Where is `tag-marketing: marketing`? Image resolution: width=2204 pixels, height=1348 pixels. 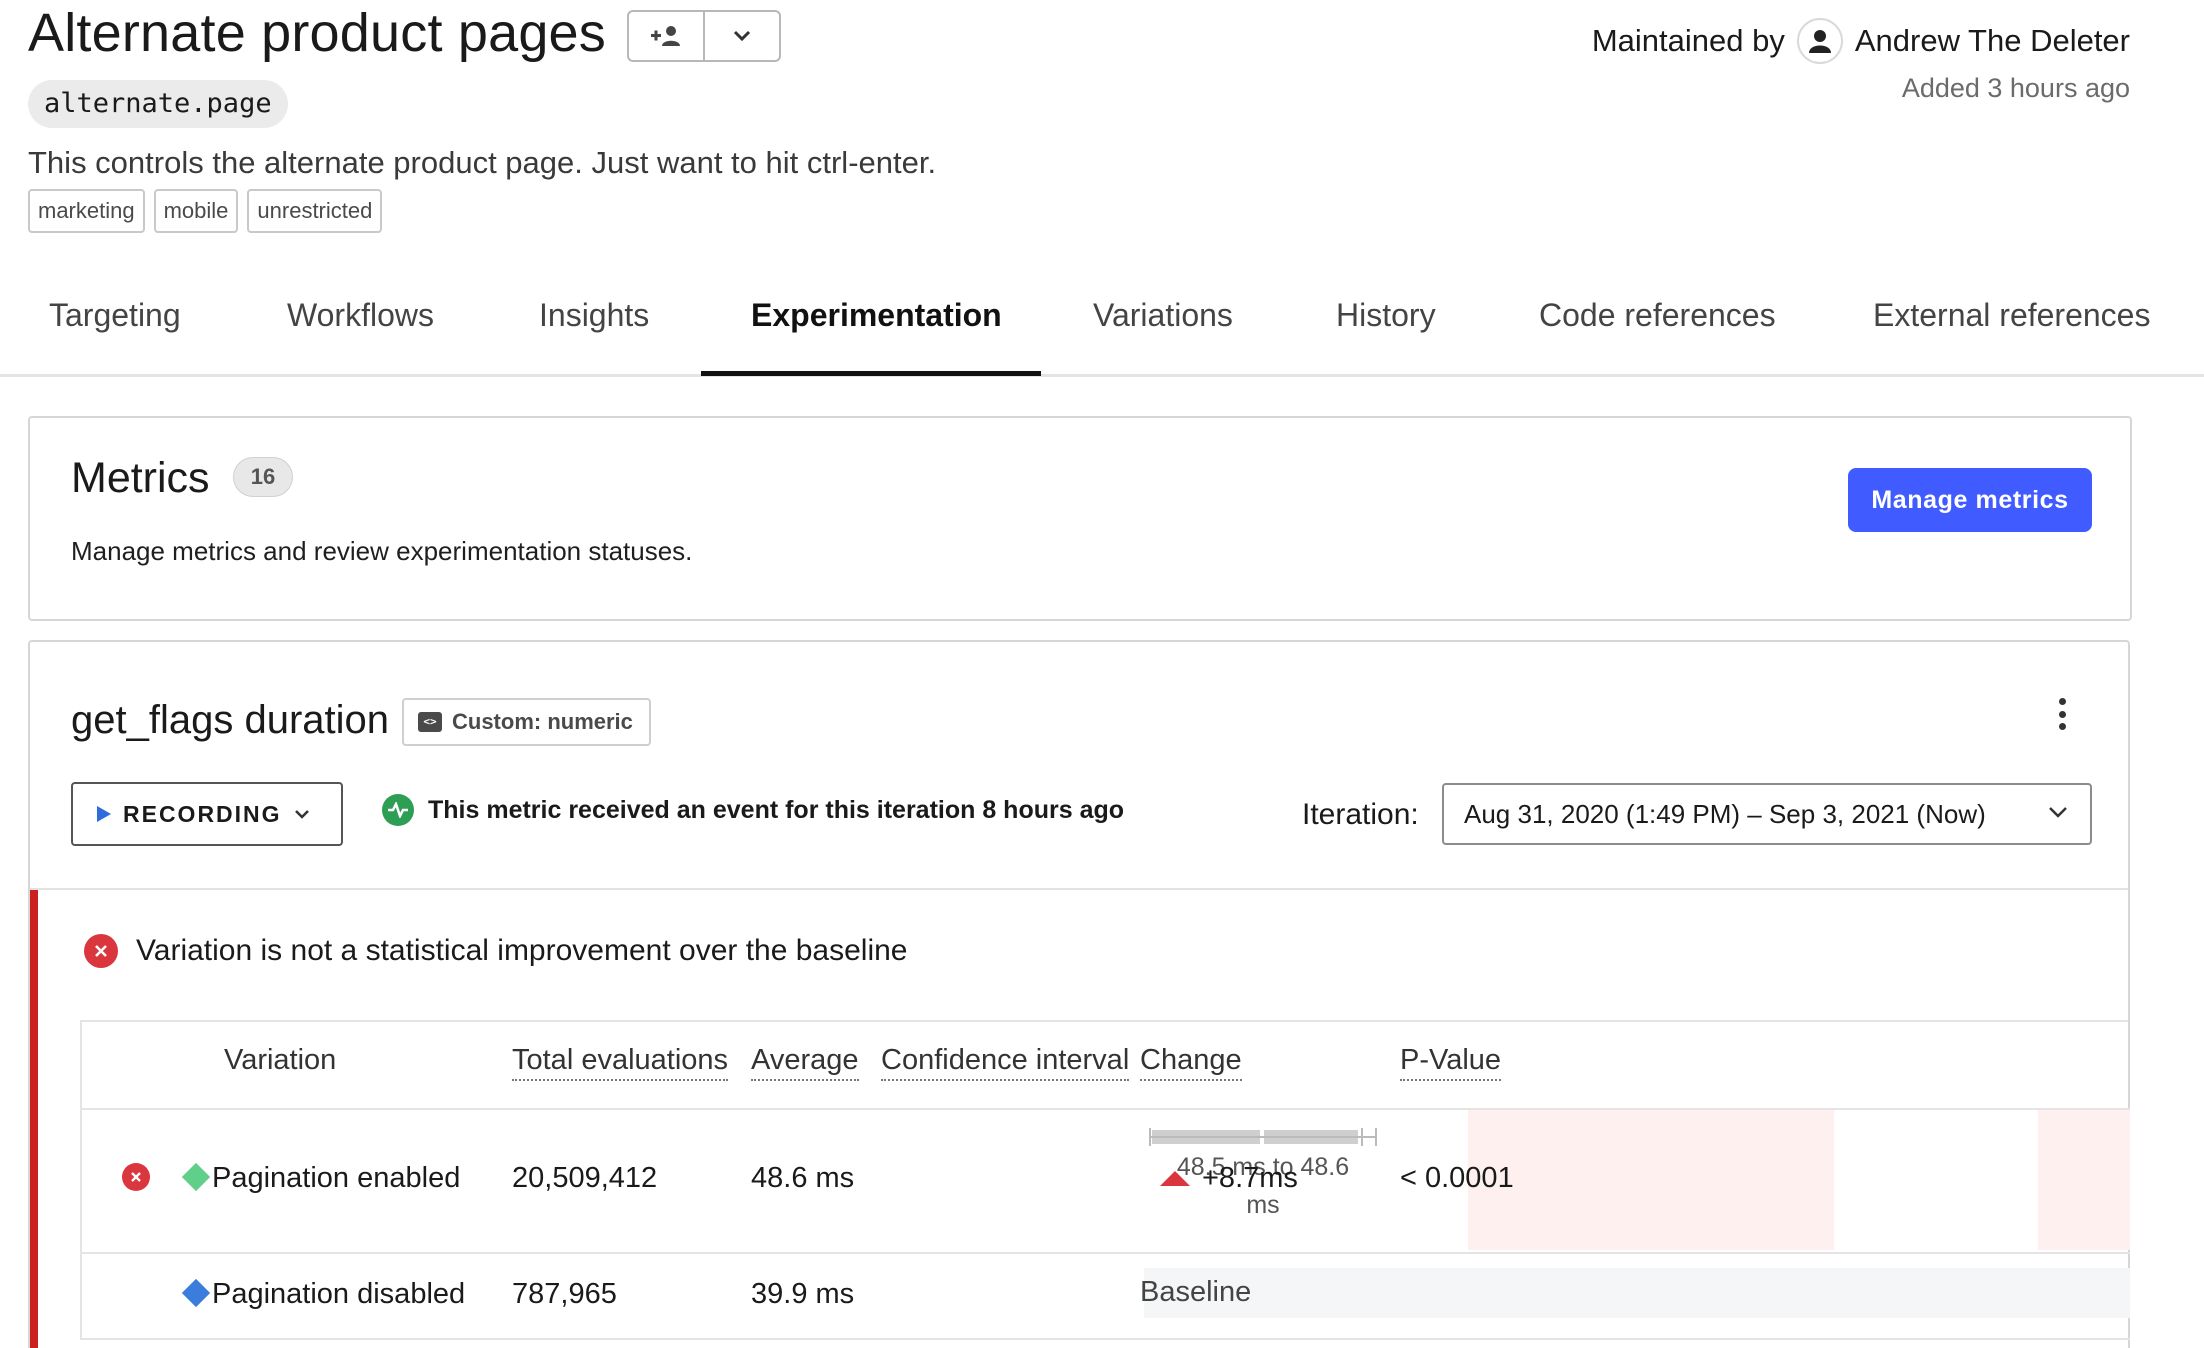
tag-marketing: marketing is located at coordinates (86, 211).